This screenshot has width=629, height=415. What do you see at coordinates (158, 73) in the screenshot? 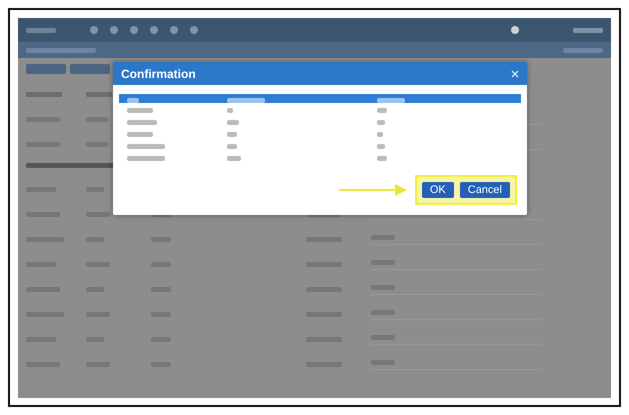
I see `dialog-title: Confirmation` at bounding box center [158, 73].